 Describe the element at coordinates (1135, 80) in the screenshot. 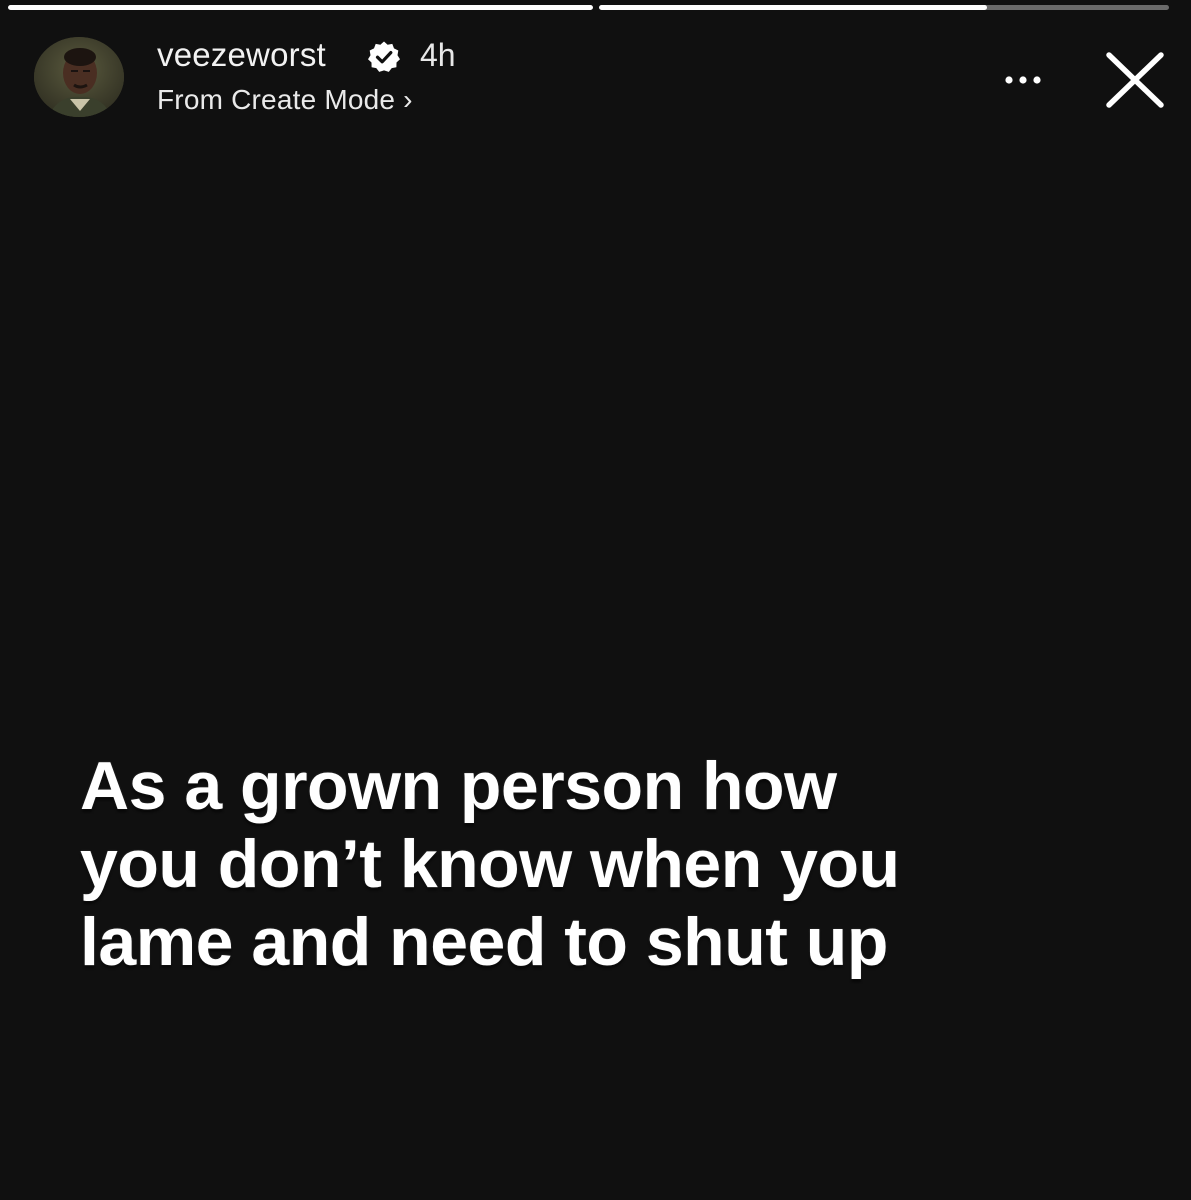

I see `close-icon` at that location.